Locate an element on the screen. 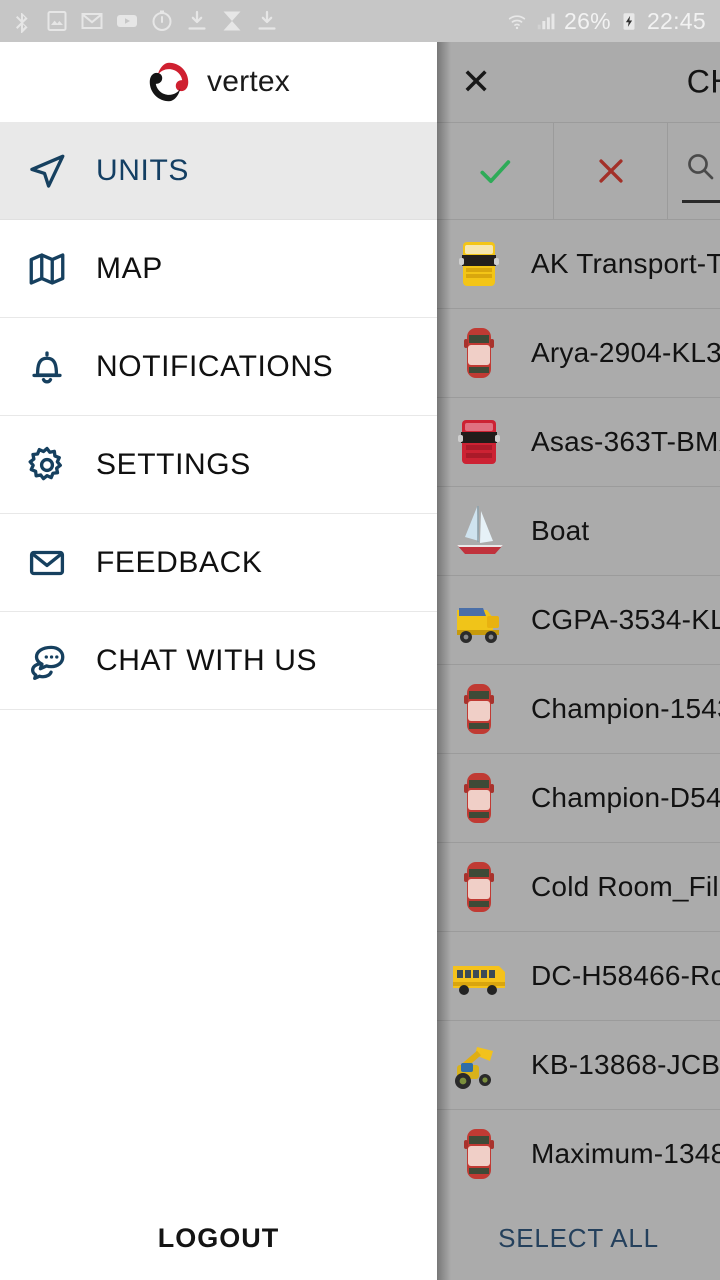 The image size is (720, 1280). unit-list-item: Champion-D5489 is located at coordinates (578, 798).